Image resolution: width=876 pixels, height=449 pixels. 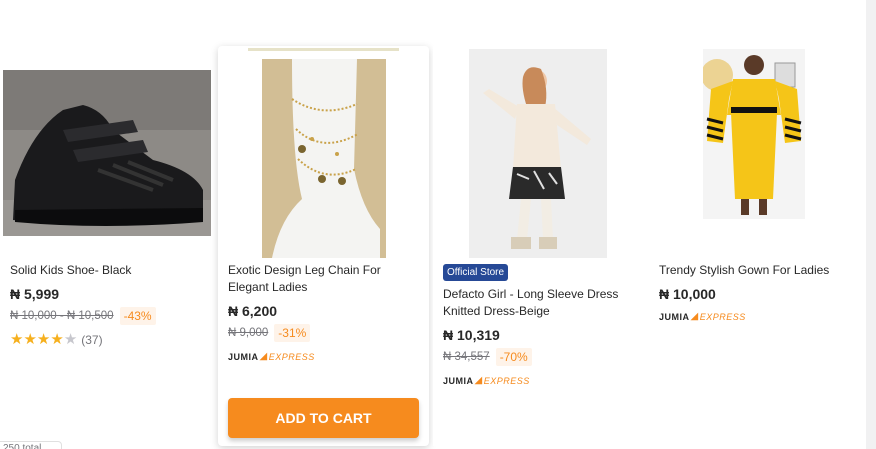 What do you see at coordinates (62, 316) in the screenshot?
I see `product-old-price: ₦ 10,000 - ₦ 10,500` at bounding box center [62, 316].